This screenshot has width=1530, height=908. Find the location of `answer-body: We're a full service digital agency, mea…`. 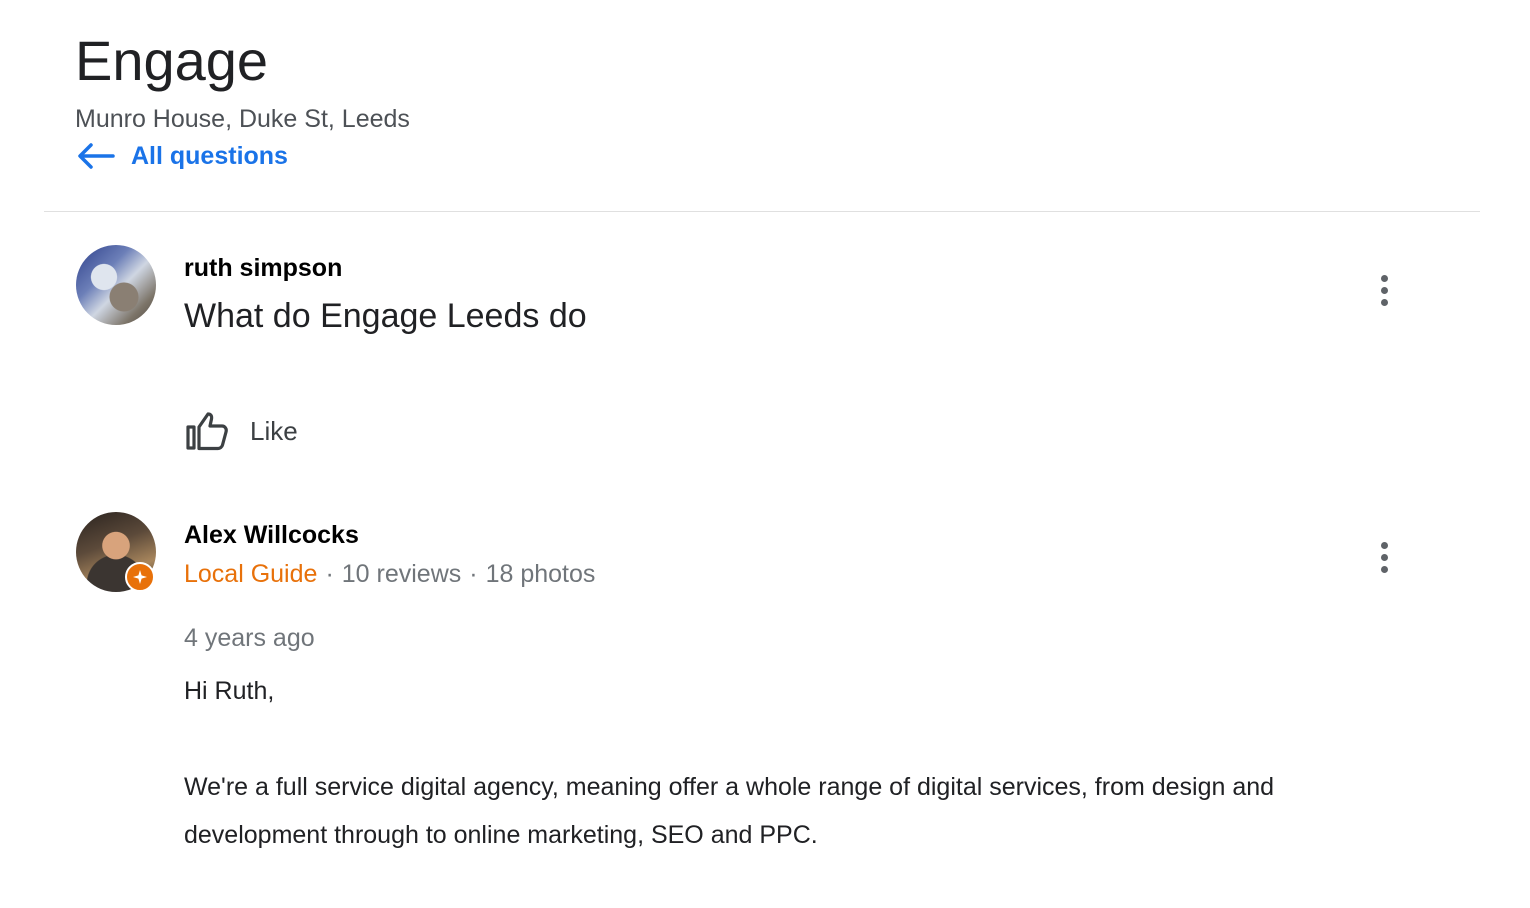

answer-body: We're a full service digital agency, mea… is located at coordinates (729, 811).